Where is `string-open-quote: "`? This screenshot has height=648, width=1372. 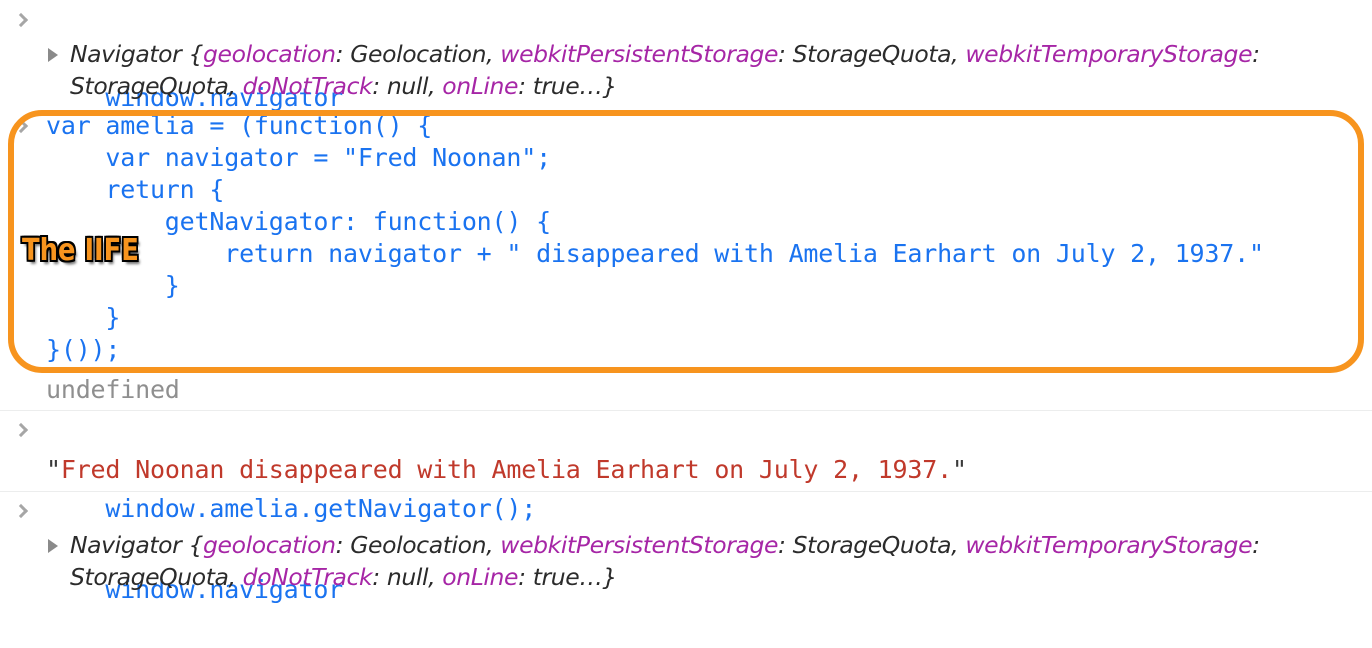
string-open-quote: " is located at coordinates (53, 469).